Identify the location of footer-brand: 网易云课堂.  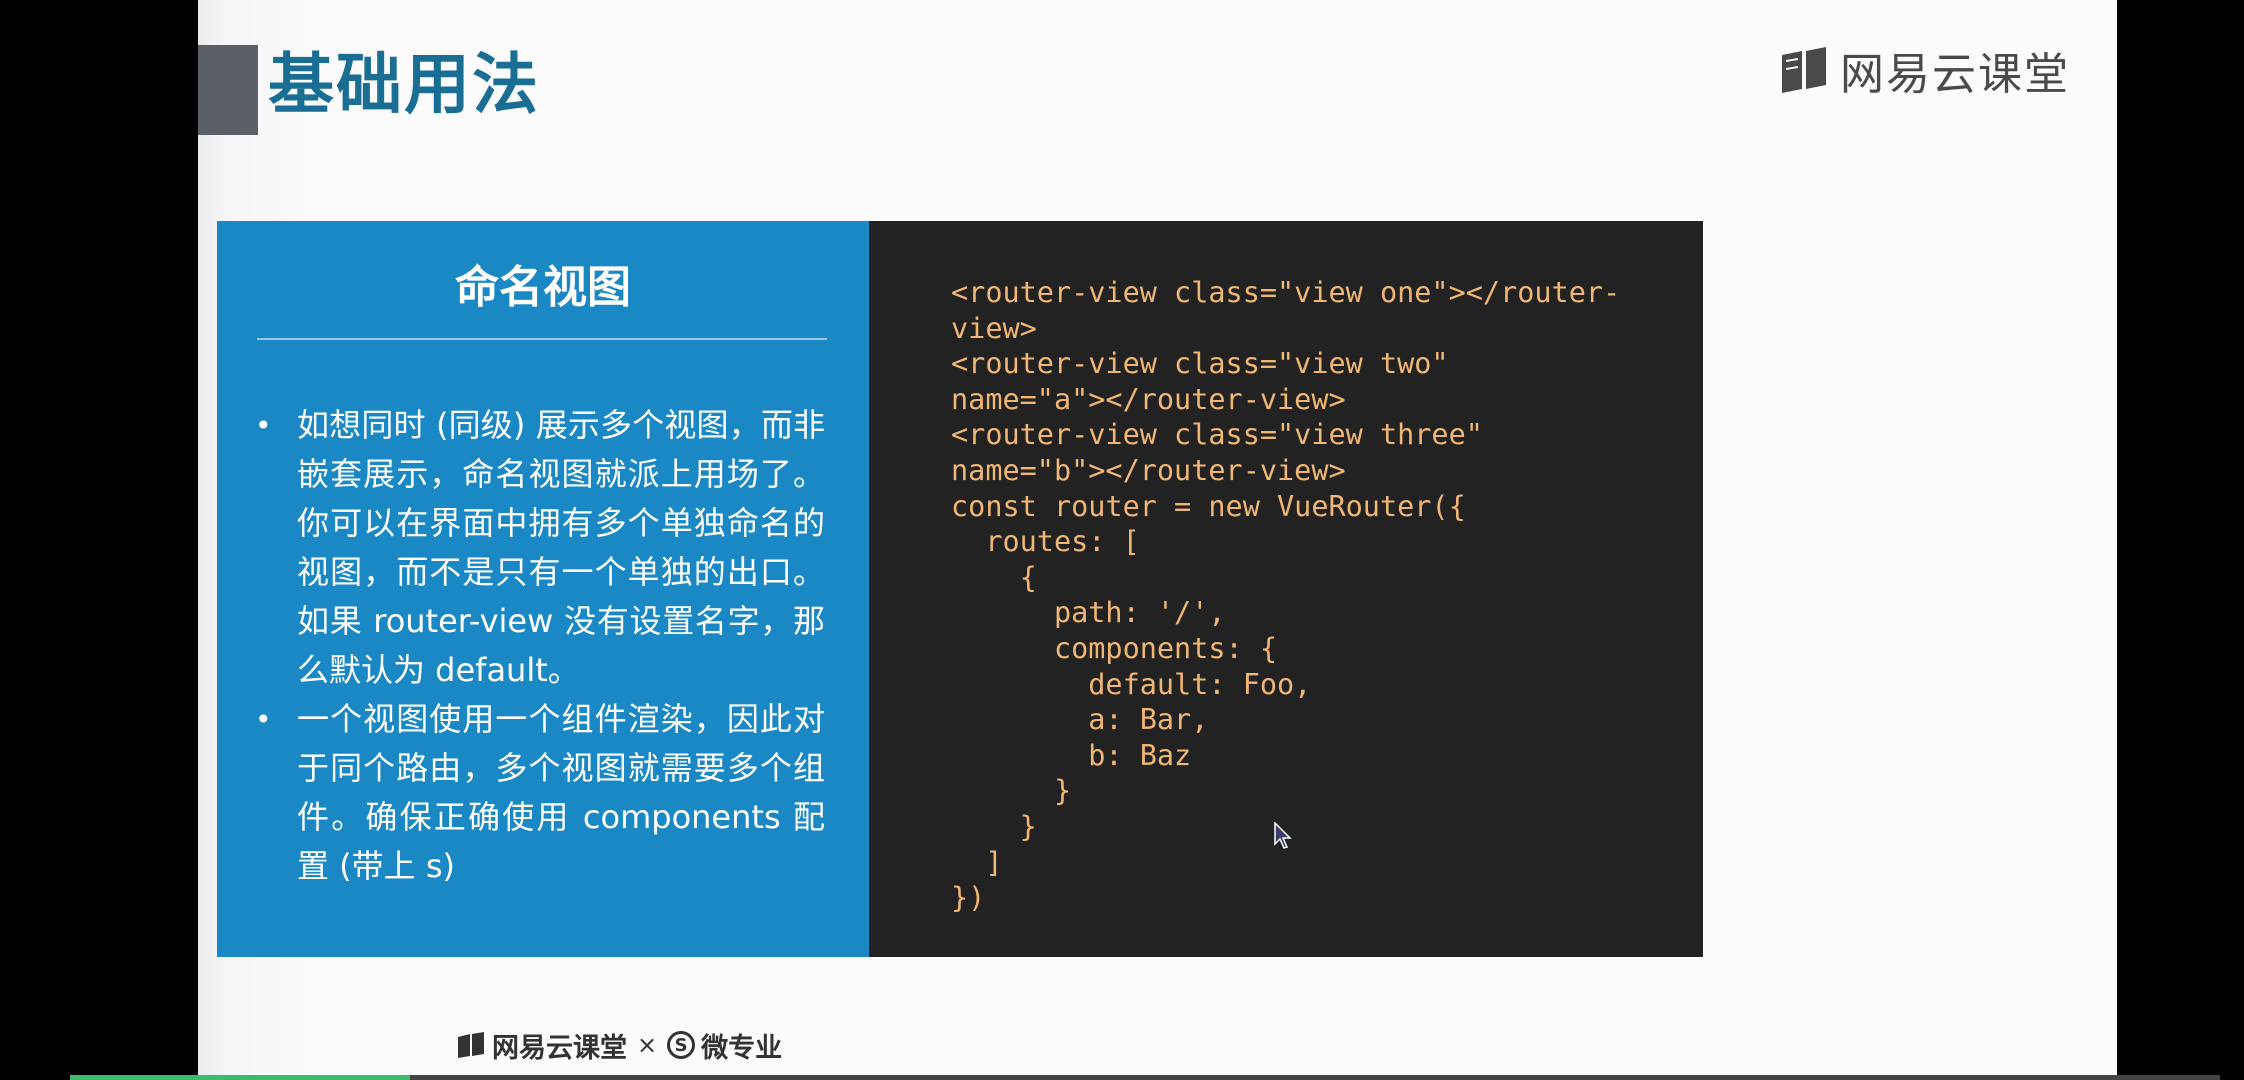
(559, 1048).